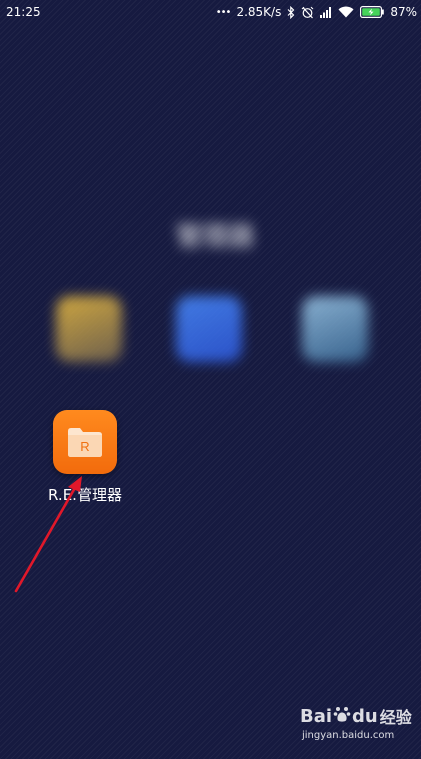 The height and width of the screenshot is (759, 421). What do you see at coordinates (342, 716) in the screenshot?
I see `baidu-paw-icon` at bounding box center [342, 716].